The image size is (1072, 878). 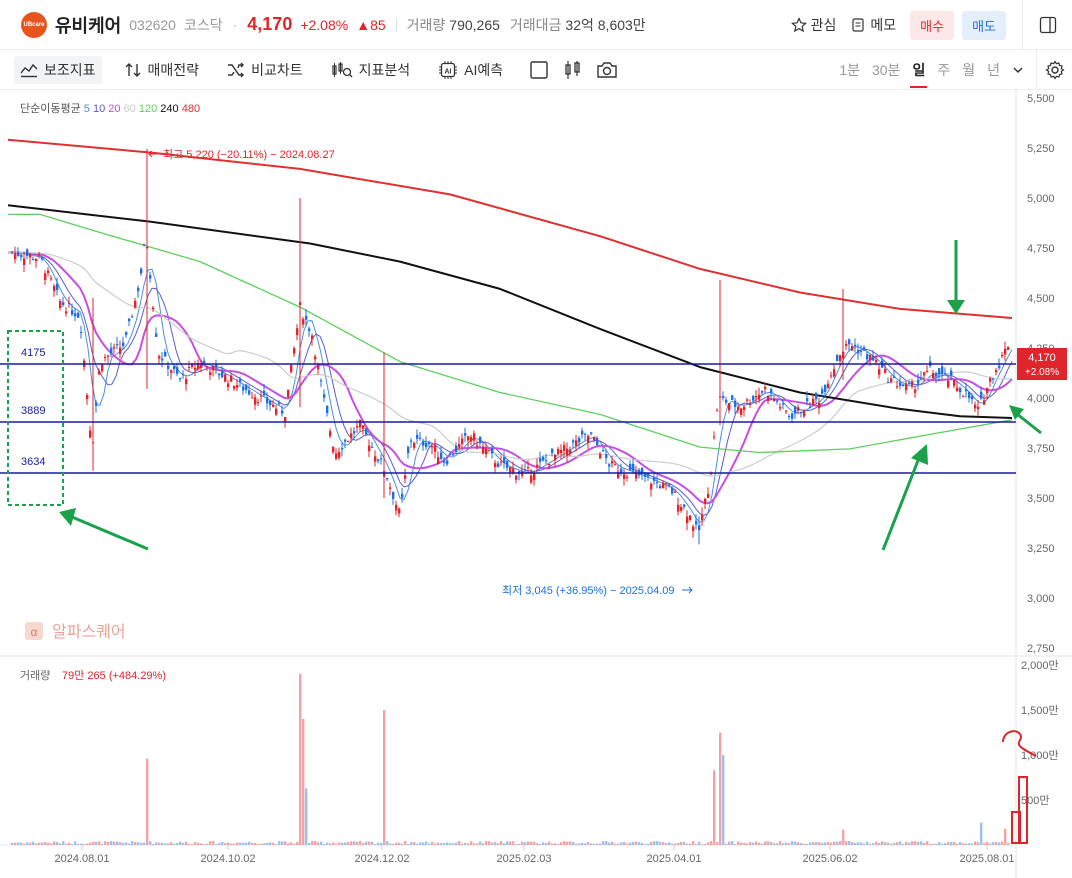 I want to click on compare-tool: 비교차트, so click(x=265, y=70).